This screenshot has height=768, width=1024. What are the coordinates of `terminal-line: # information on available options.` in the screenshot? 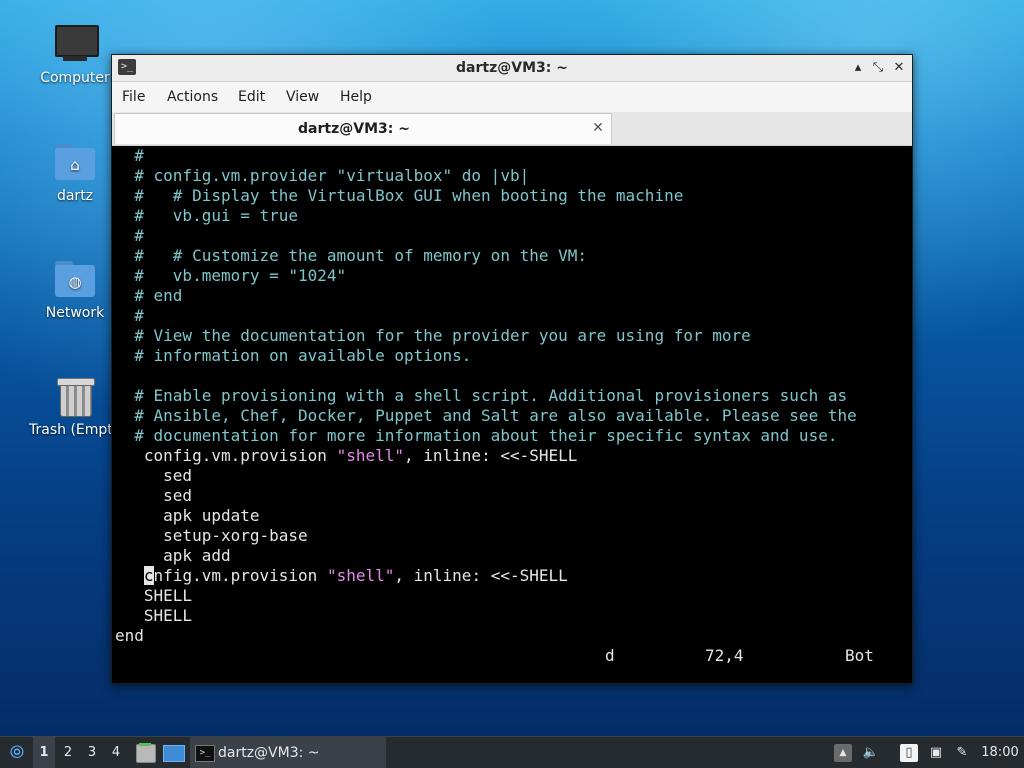 It's located at (293, 355).